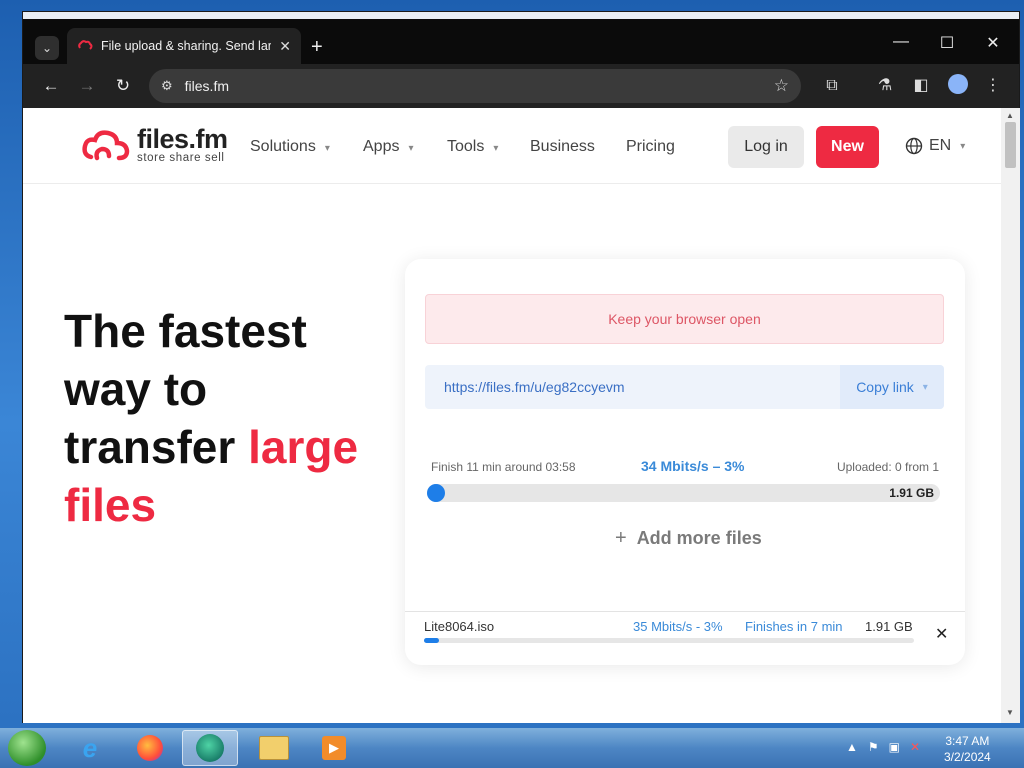 The height and width of the screenshot is (768, 1024). Describe the element at coordinates (941, 634) in the screenshot. I see `cancel-file-icon: ✕` at that location.